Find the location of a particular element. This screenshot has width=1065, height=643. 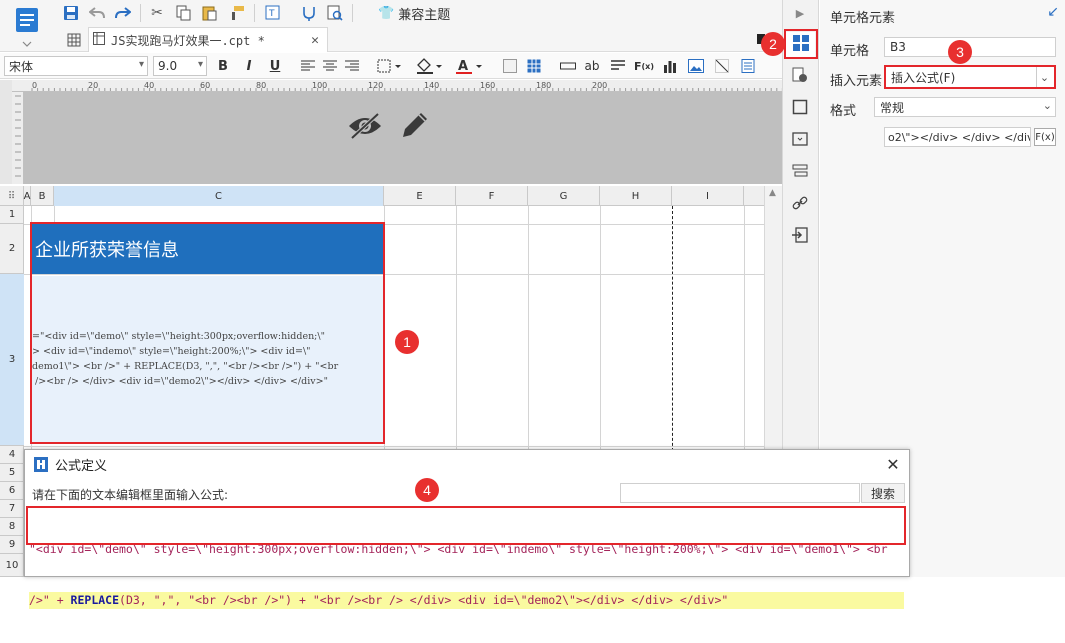

insert-element-label: 插入元素 is located at coordinates (856, 81).